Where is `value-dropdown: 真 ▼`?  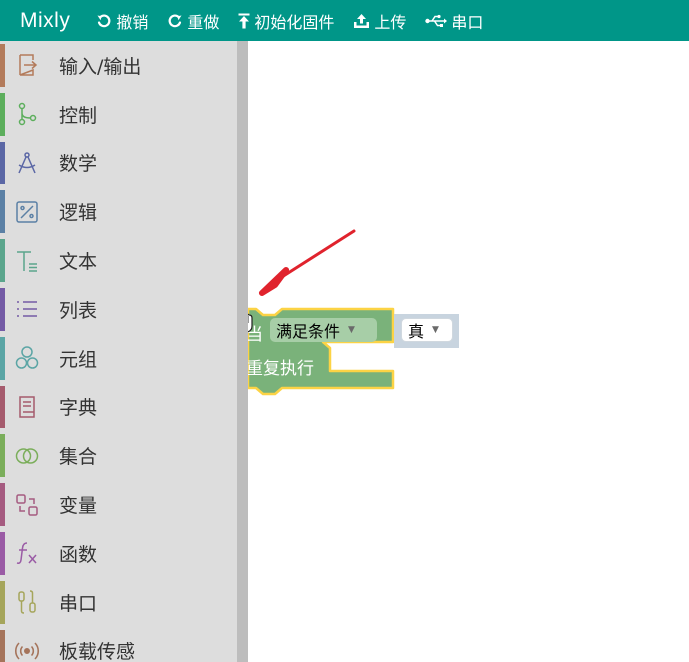 value-dropdown: 真 ▼ is located at coordinates (427, 330).